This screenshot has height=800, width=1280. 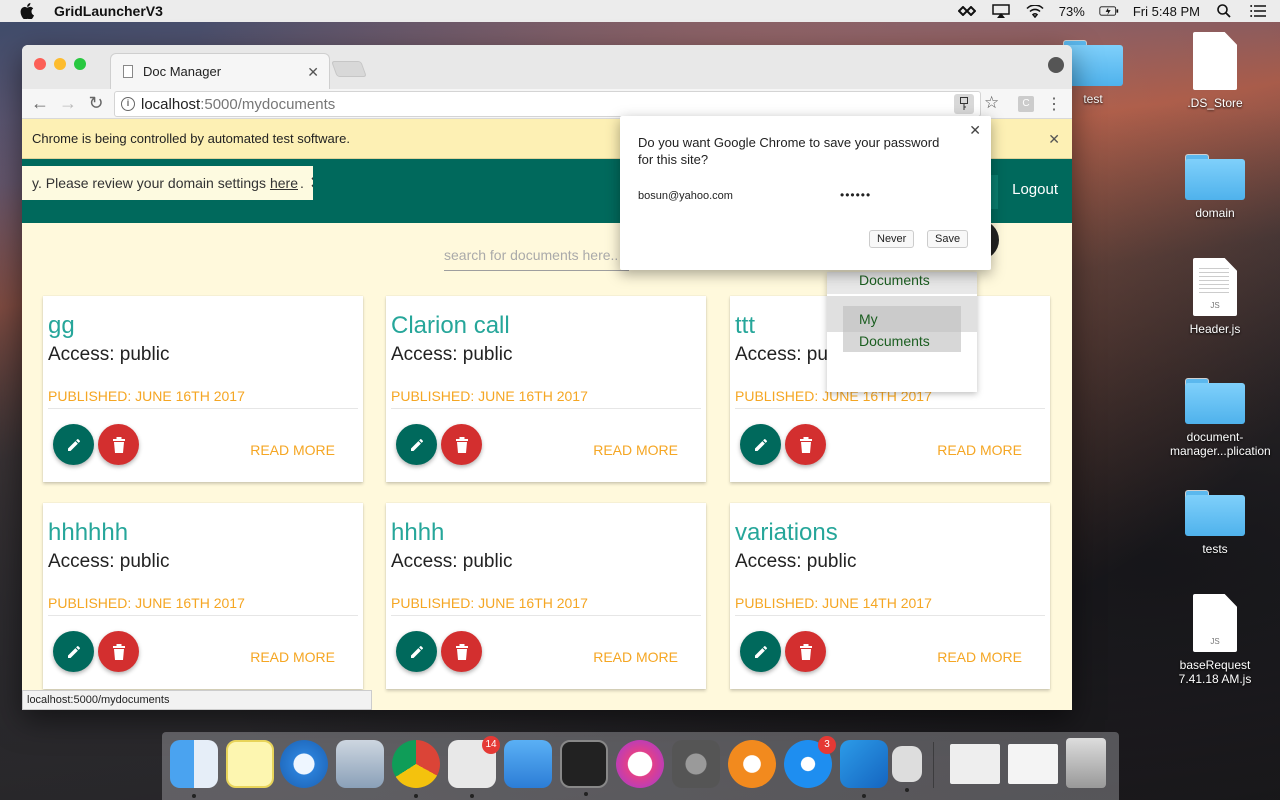 I want to click on java-app-icon, so click(x=907, y=769).